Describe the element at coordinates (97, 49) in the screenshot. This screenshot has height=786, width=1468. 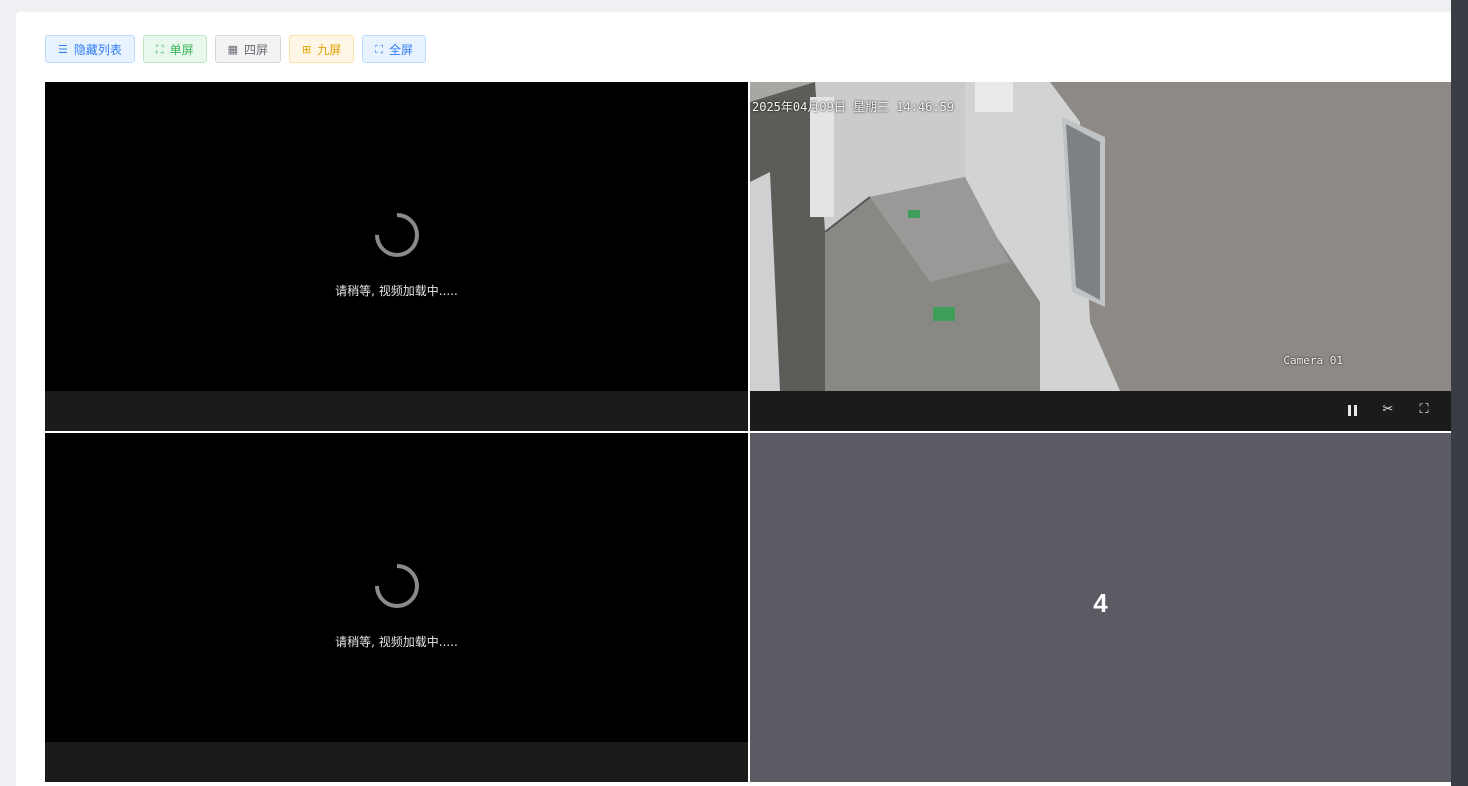
I see `hide-list-label: 隐藏列表` at that location.